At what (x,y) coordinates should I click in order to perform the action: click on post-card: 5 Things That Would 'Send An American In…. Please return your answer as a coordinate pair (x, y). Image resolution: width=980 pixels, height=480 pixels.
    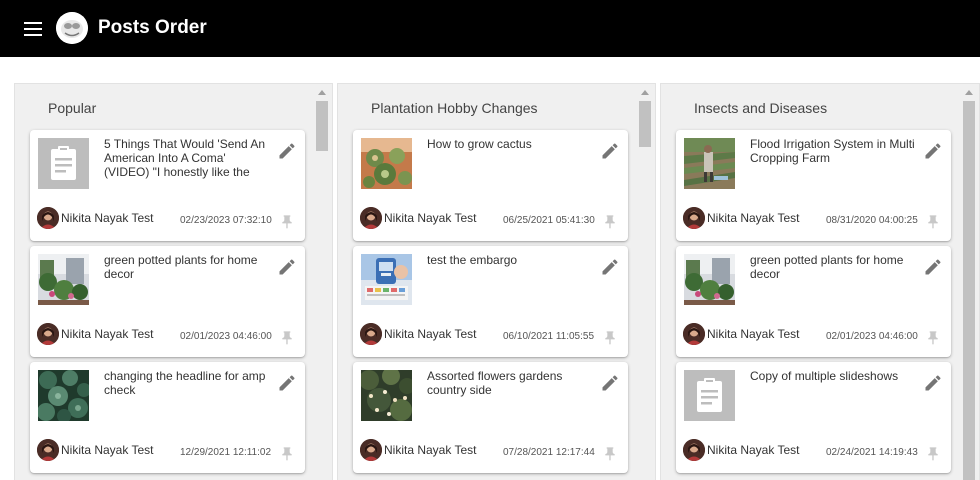
    Looking at the image, I should click on (167, 185).